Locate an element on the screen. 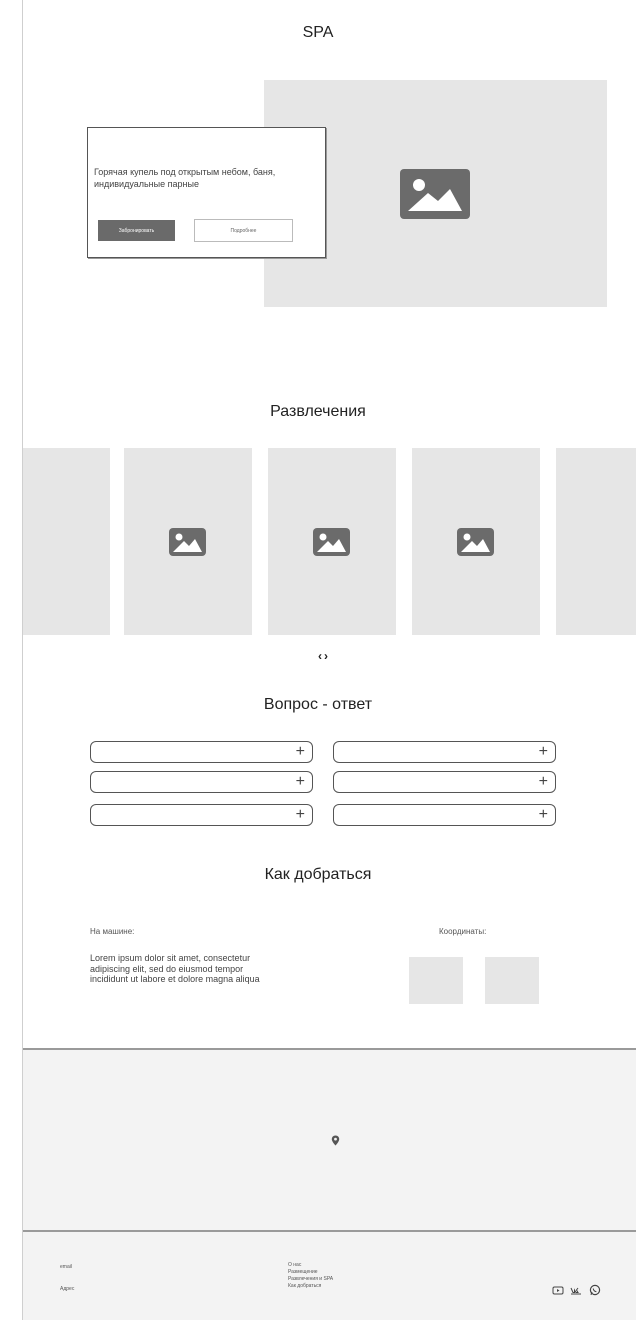 The height and width of the screenshot is (1320, 636). carousel-slide-partial-right is located at coordinates (596, 541).